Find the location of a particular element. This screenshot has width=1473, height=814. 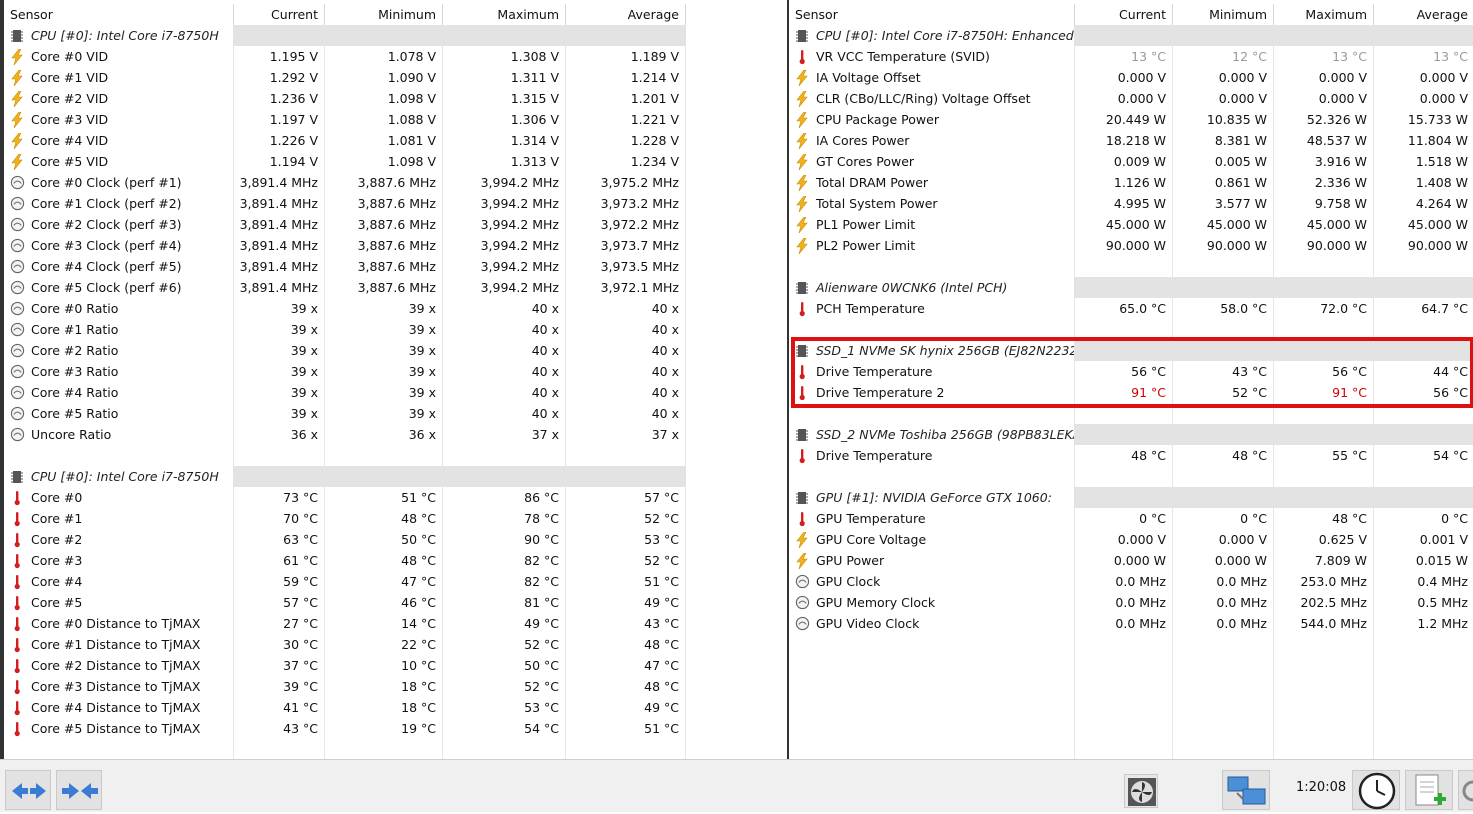

sensor-label: Uncore Ratio is located at coordinates (71, 434).